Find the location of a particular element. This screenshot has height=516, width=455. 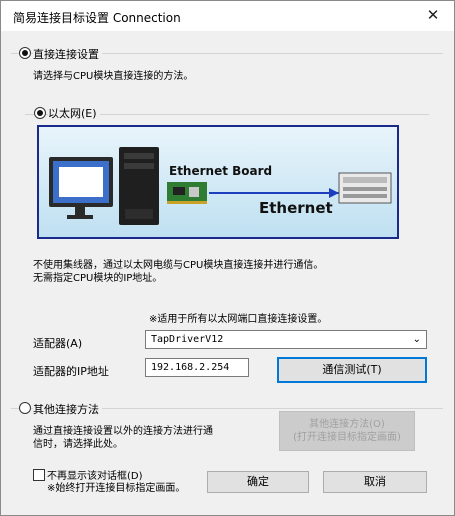

window-title: 简易连接目标设置 Connection is located at coordinates (97, 18).